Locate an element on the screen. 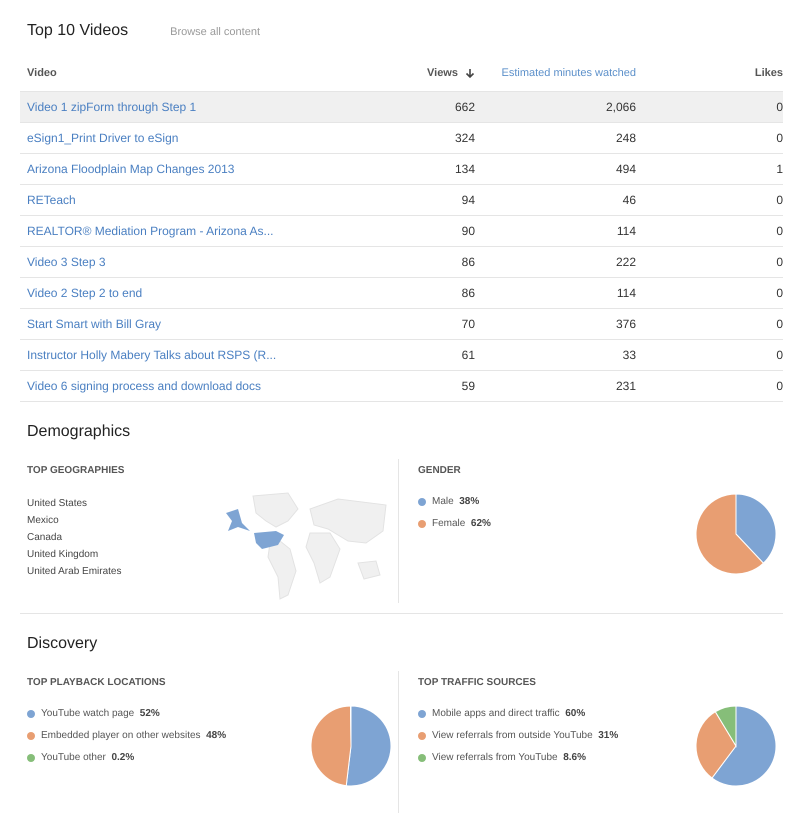 The image size is (790, 819). table-cell: 46 is located at coordinates (629, 200).